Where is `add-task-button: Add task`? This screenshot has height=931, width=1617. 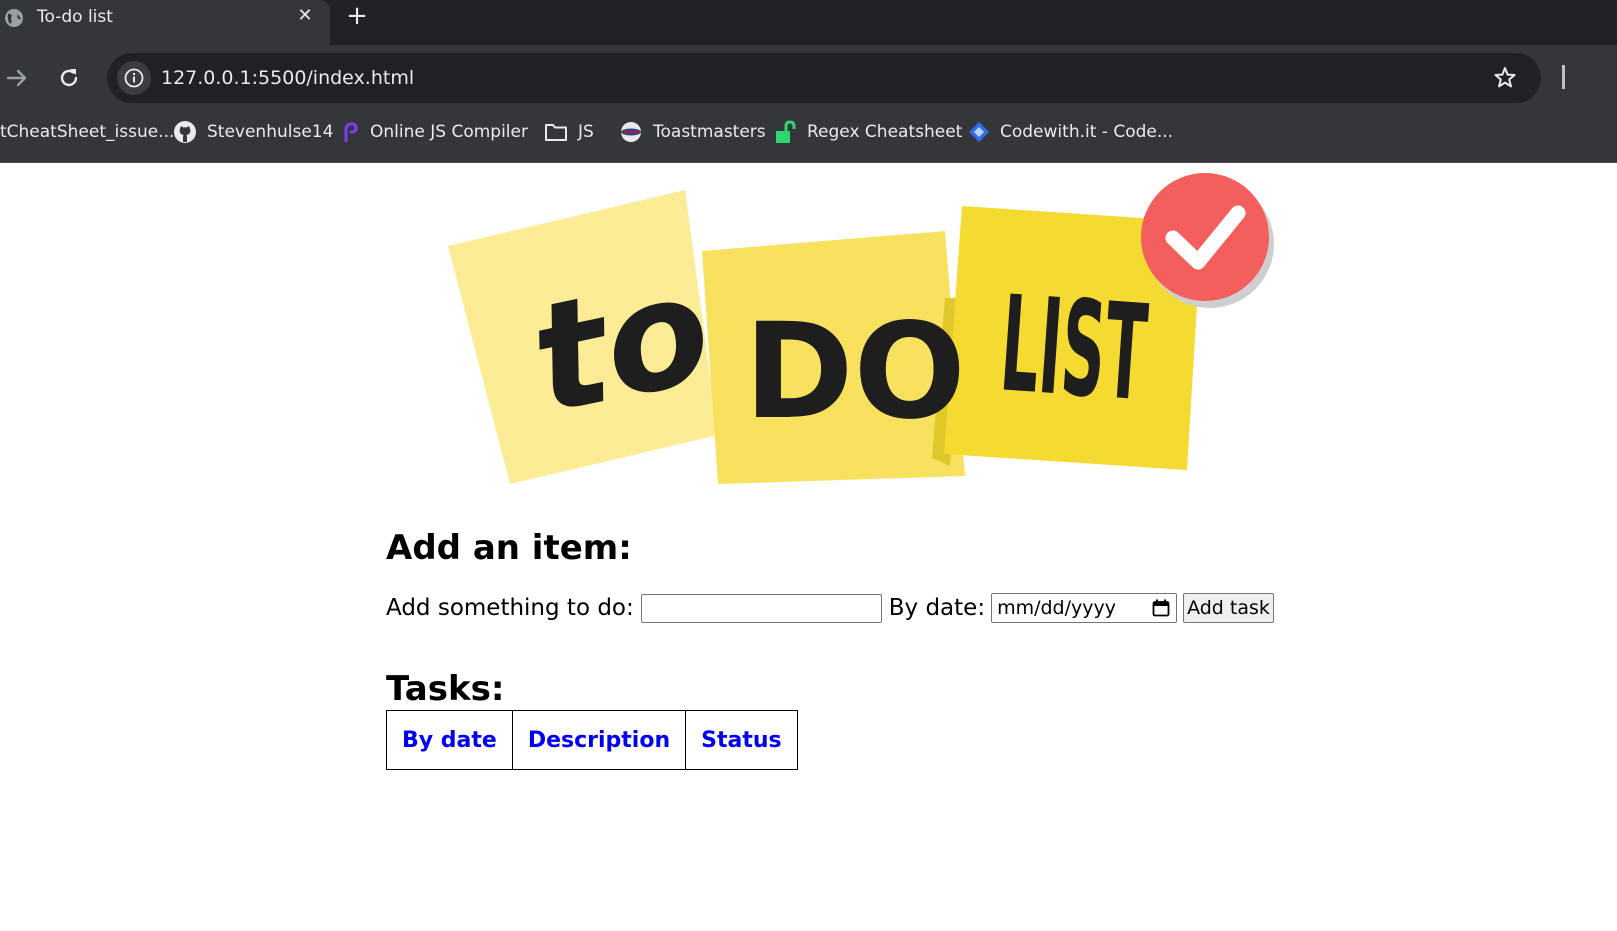 add-task-button: Add task is located at coordinates (1228, 608).